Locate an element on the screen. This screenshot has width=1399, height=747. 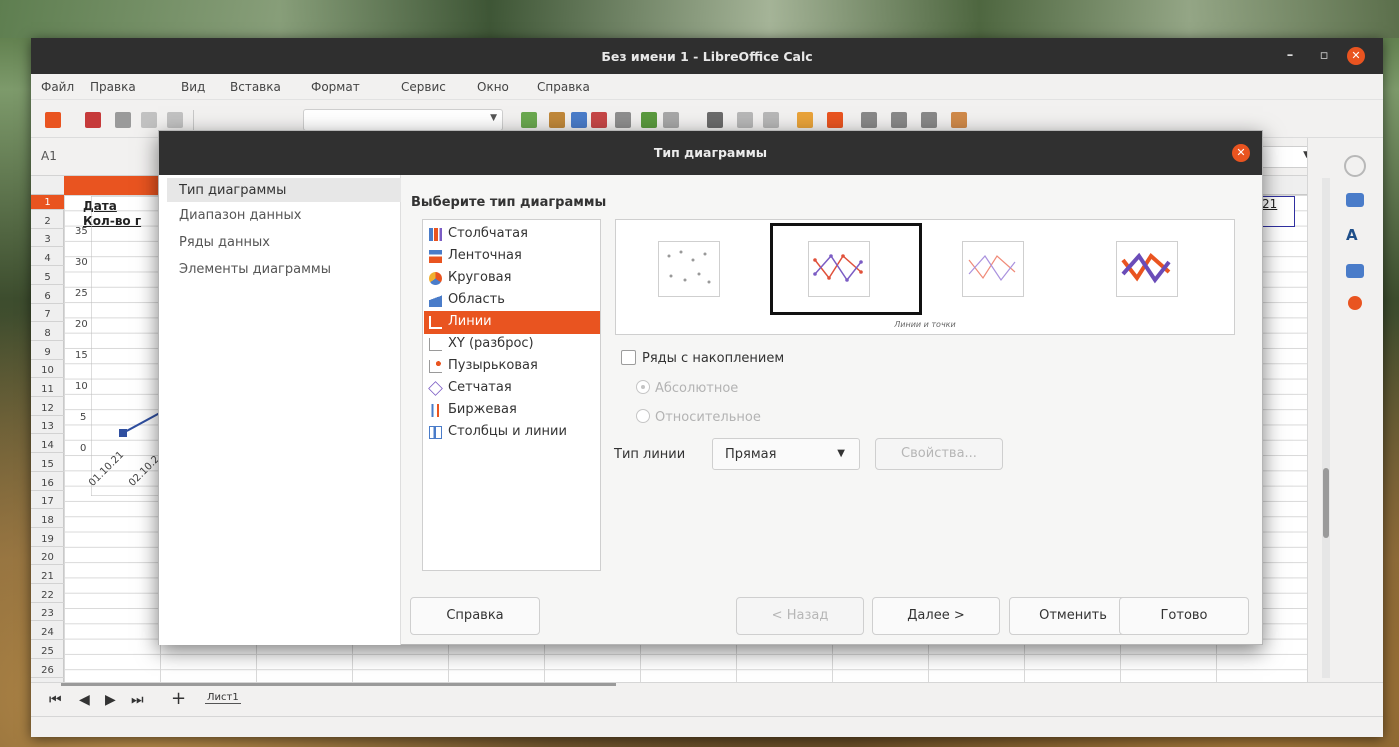
sort-icon is located at coordinates (959, 120).